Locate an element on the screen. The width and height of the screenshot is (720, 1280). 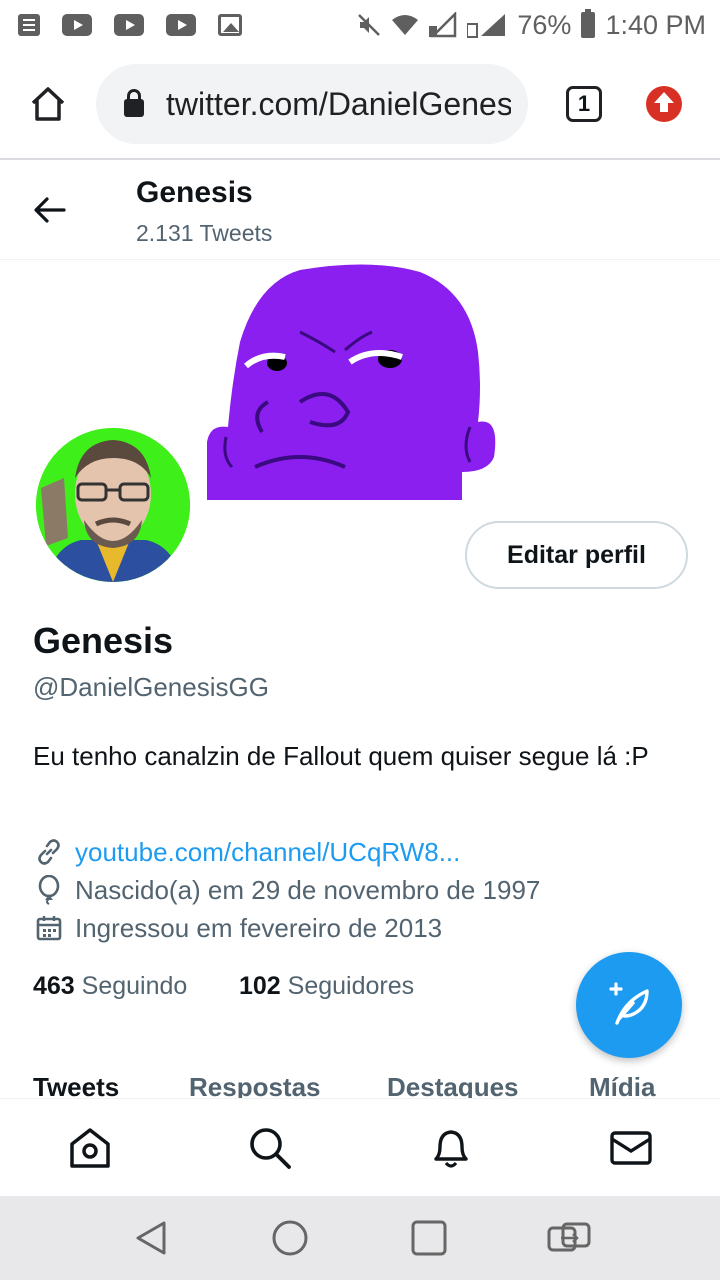
nav-messages is located at coordinates (631, 1148).